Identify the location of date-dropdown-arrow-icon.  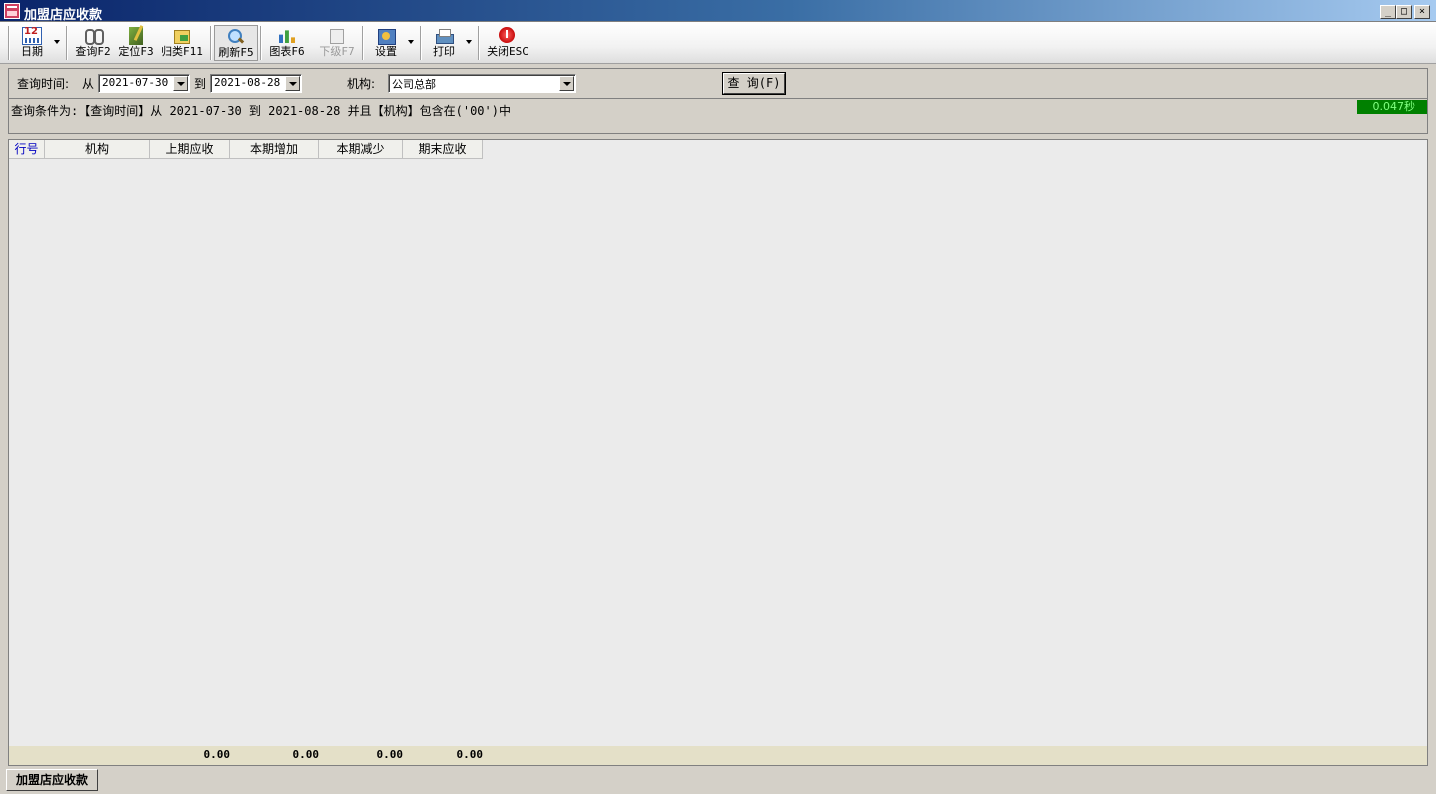
(57, 42).